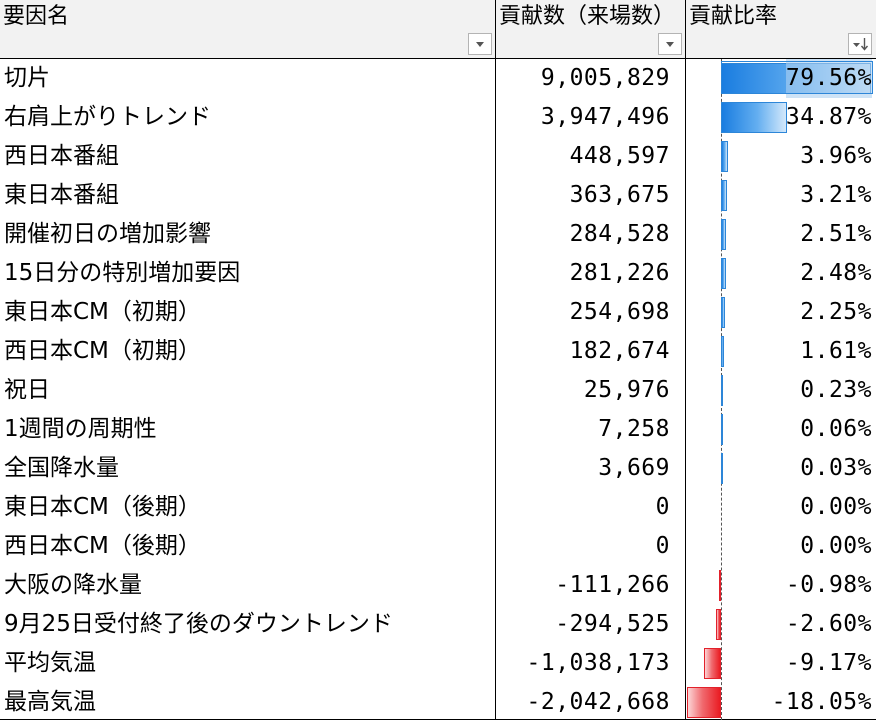 The width and height of the screenshot is (876, 722). I want to click on header-contribution-count: 貢献数（来場数）, so click(591, 29).